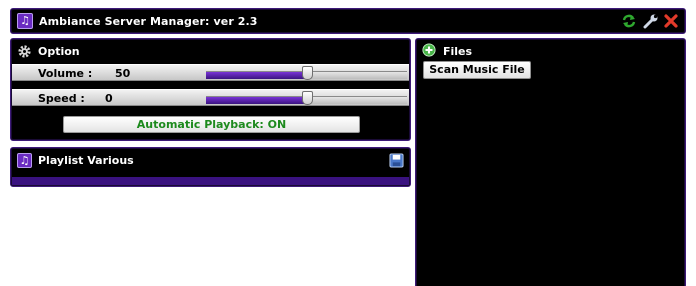 This screenshot has width=696, height=286. What do you see at coordinates (651, 21) in the screenshot?
I see `wrench-icon` at bounding box center [651, 21].